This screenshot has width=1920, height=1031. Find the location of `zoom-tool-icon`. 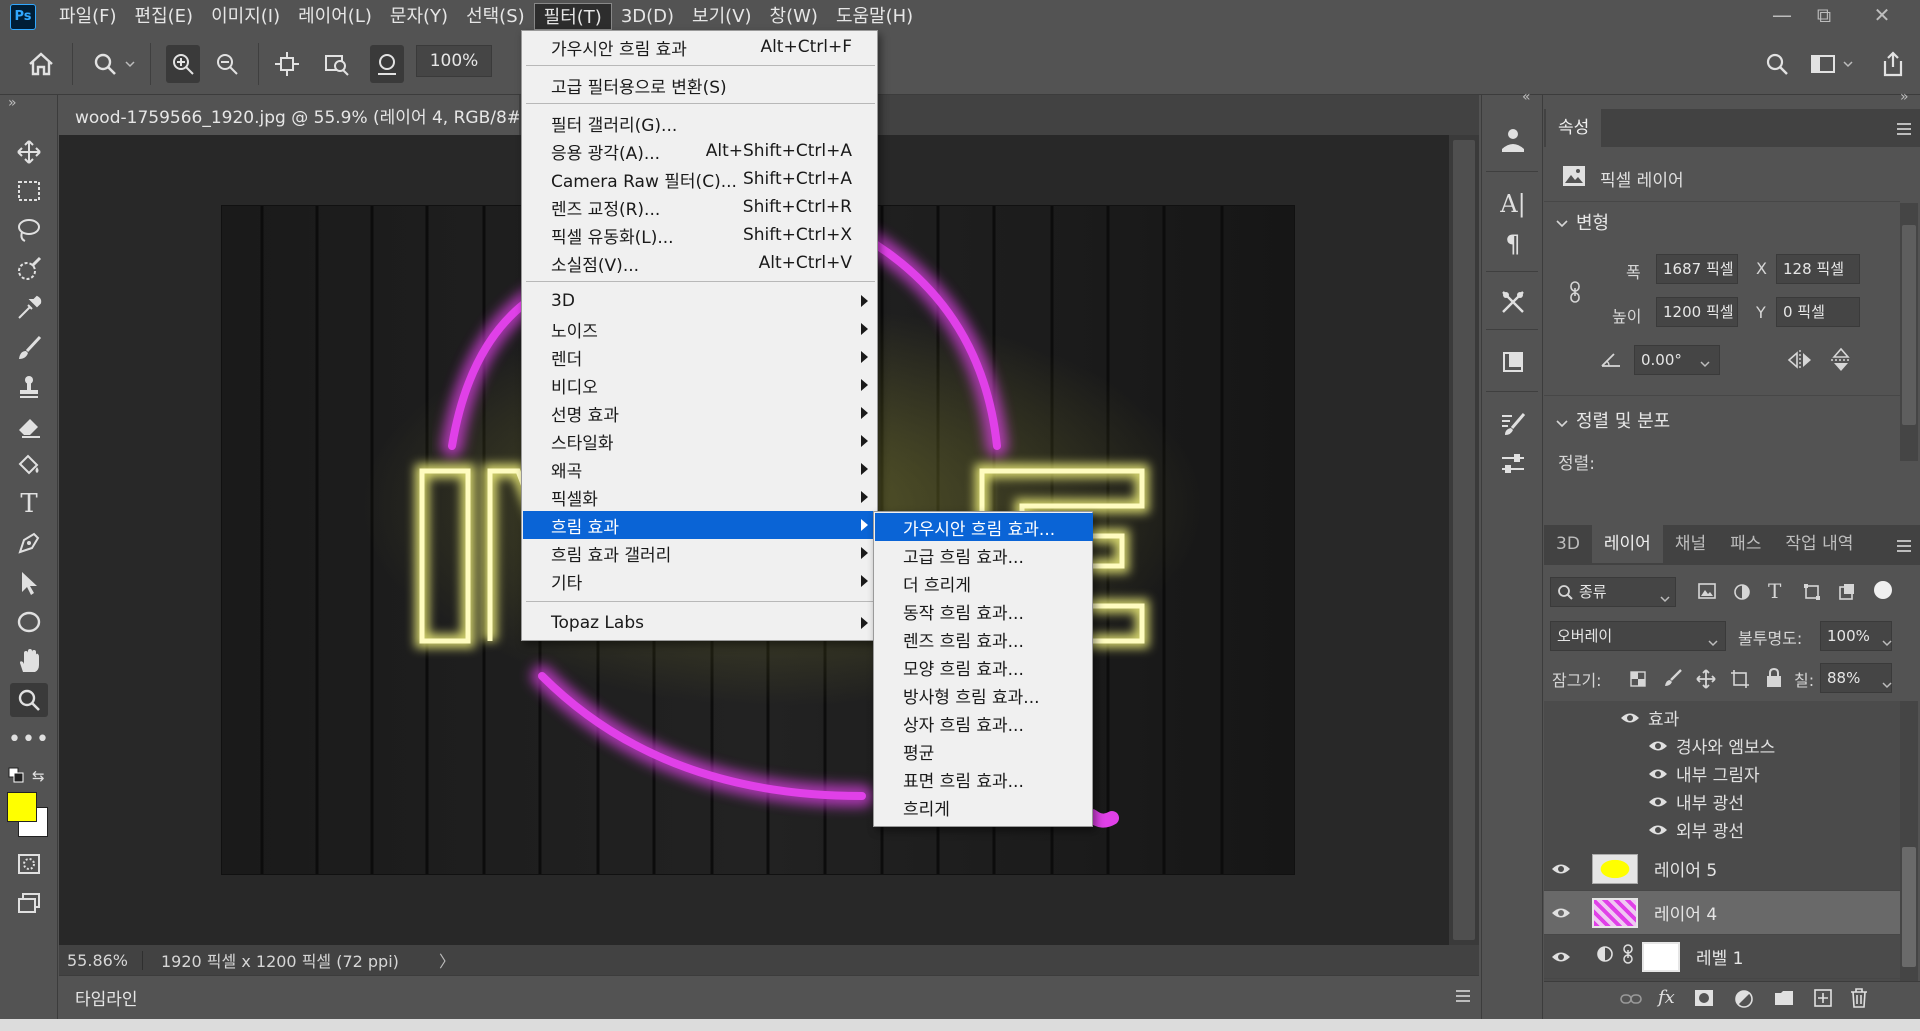

zoom-tool-icon is located at coordinates (105, 64).